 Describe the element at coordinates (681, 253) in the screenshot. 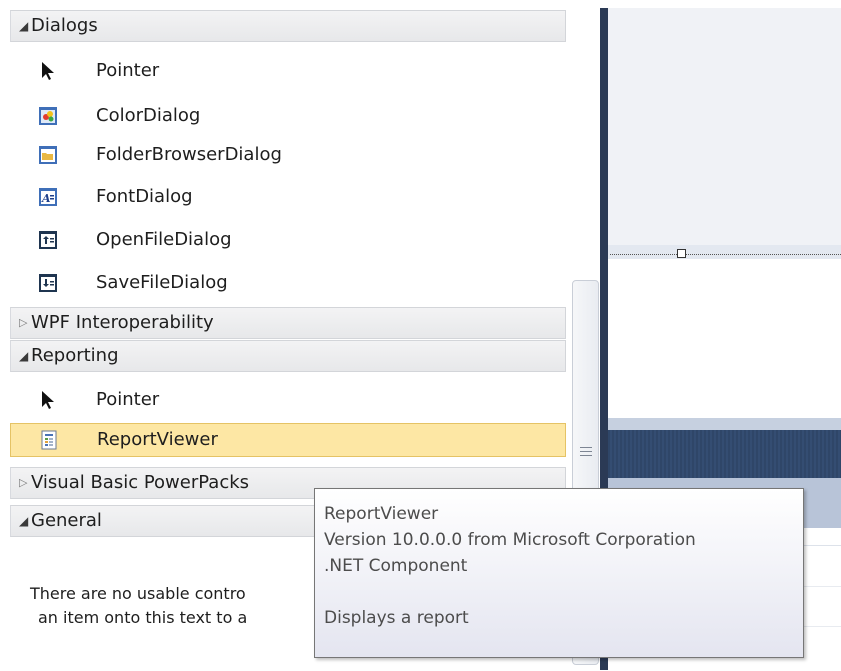

I see `resize-handle` at that location.